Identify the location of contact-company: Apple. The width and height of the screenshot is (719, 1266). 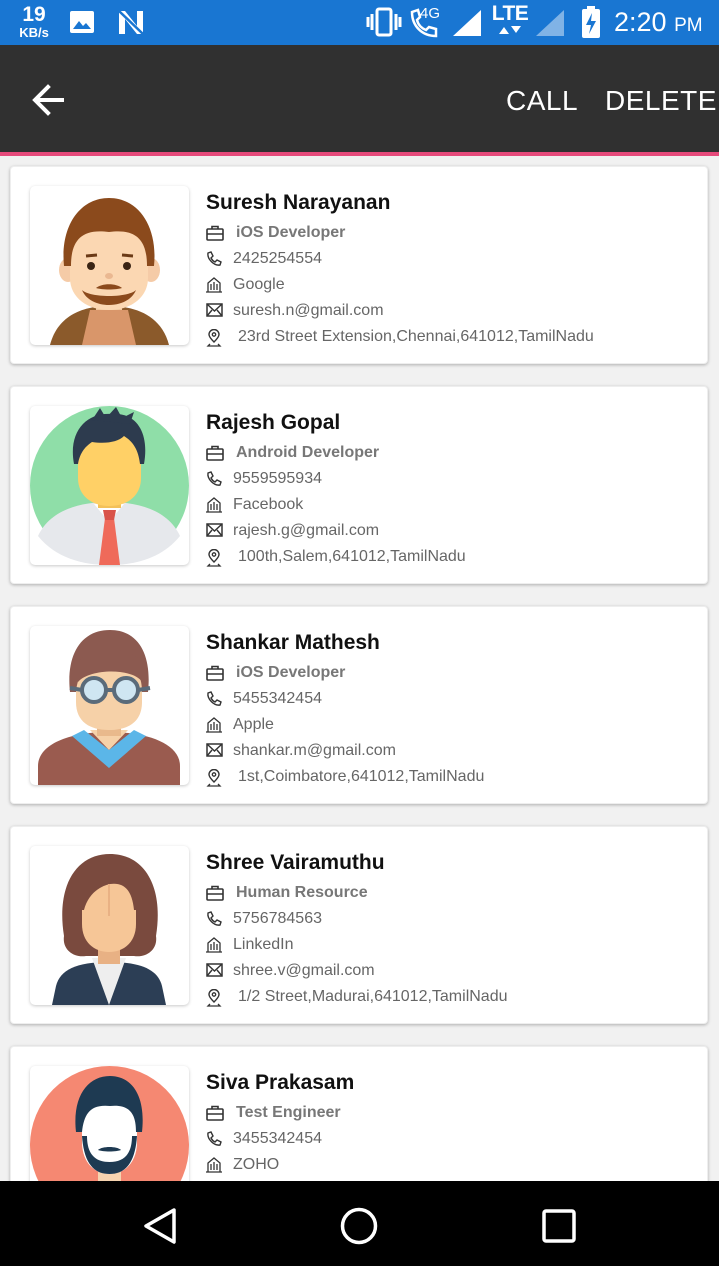
(253, 724).